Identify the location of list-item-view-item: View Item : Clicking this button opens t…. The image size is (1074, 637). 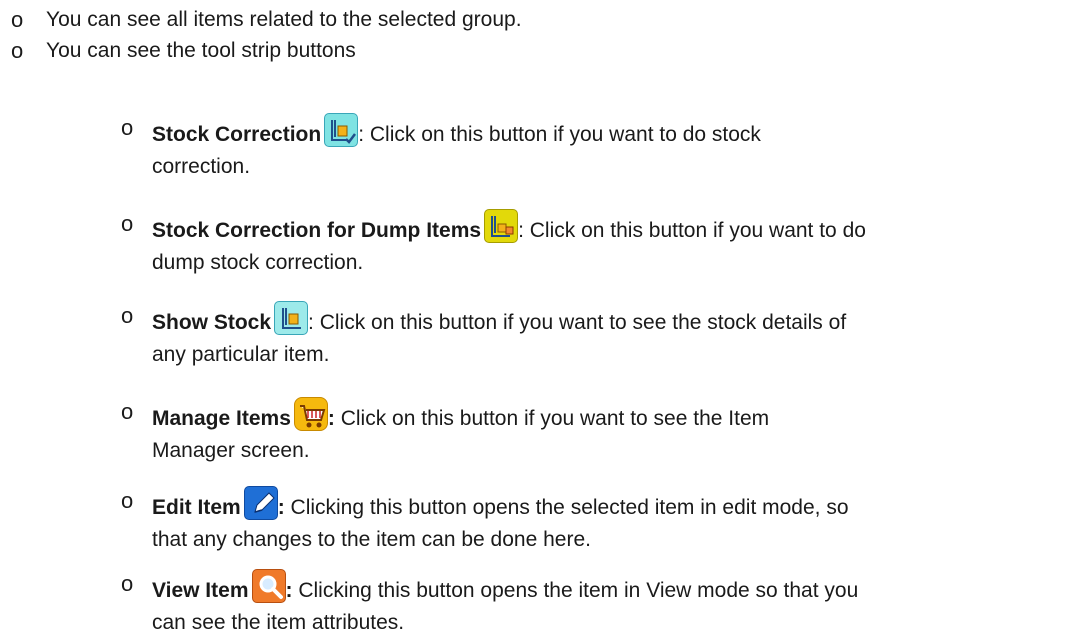
(609, 603).